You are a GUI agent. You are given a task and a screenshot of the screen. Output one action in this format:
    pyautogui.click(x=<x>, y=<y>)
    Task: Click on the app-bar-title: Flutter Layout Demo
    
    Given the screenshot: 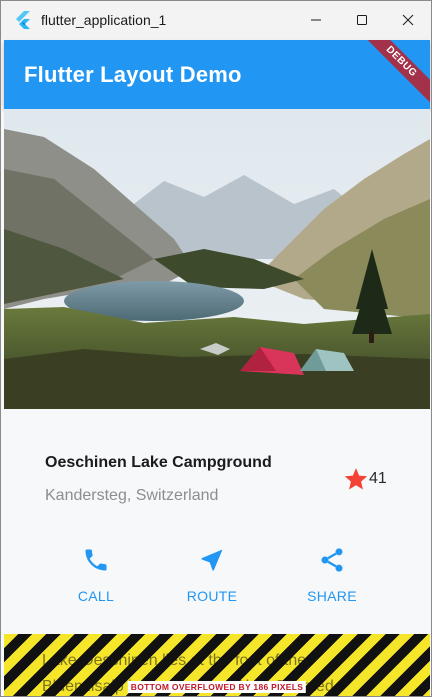 What is the action you would take?
    pyautogui.click(x=133, y=74)
    